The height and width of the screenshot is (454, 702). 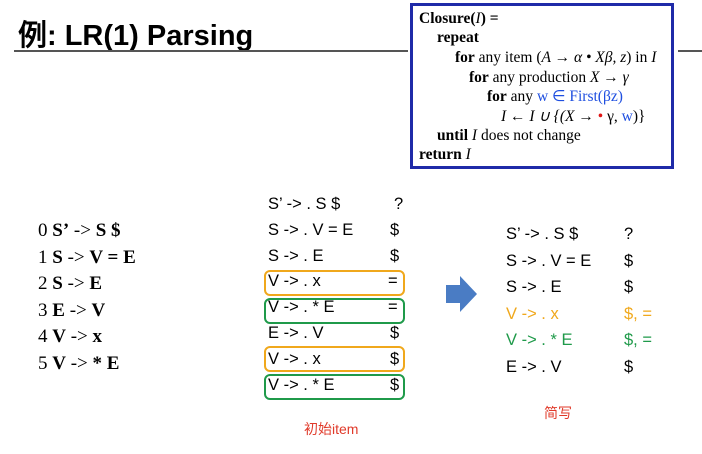 What do you see at coordinates (58, 310) in the screenshot?
I see `rule-lhs: E` at bounding box center [58, 310].